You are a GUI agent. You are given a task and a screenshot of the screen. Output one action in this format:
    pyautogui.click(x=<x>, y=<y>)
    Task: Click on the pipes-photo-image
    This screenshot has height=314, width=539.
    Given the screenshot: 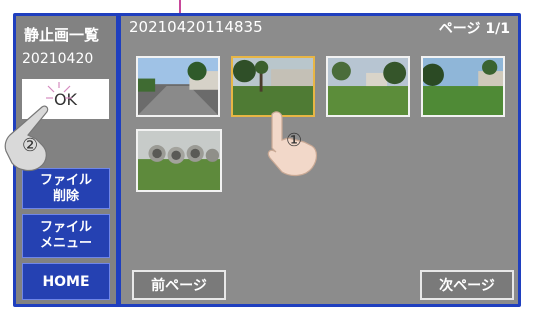 What is the action you would take?
    pyautogui.click(x=179, y=160)
    